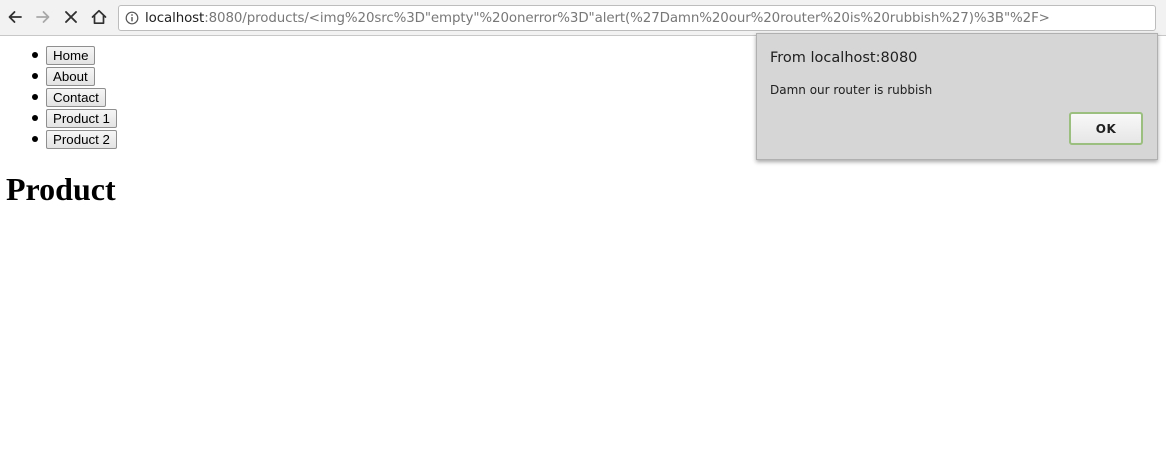 This screenshot has height=474, width=1166. I want to click on stop-icon, so click(71, 17).